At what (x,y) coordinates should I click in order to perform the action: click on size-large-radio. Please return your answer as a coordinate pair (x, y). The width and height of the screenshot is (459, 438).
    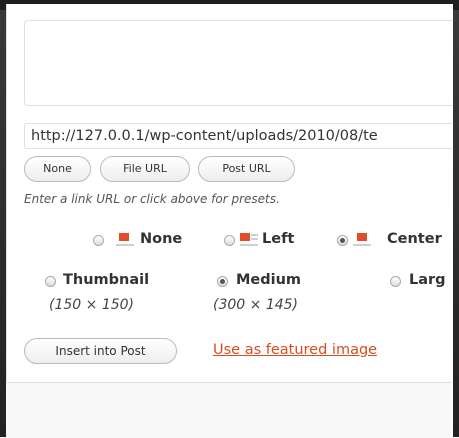
    Looking at the image, I should click on (395, 281).